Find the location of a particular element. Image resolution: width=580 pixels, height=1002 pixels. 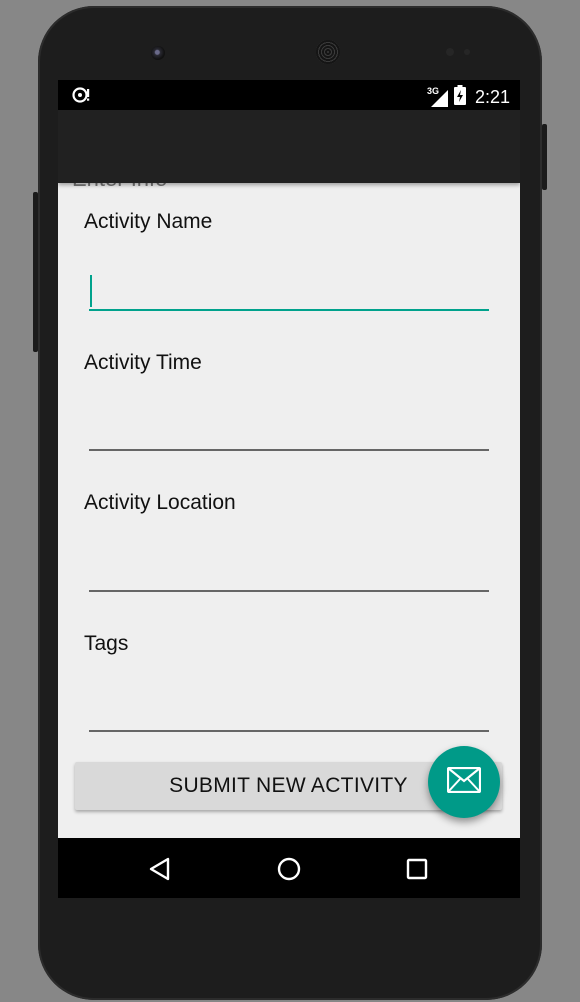

volume-button is located at coordinates (35, 272).